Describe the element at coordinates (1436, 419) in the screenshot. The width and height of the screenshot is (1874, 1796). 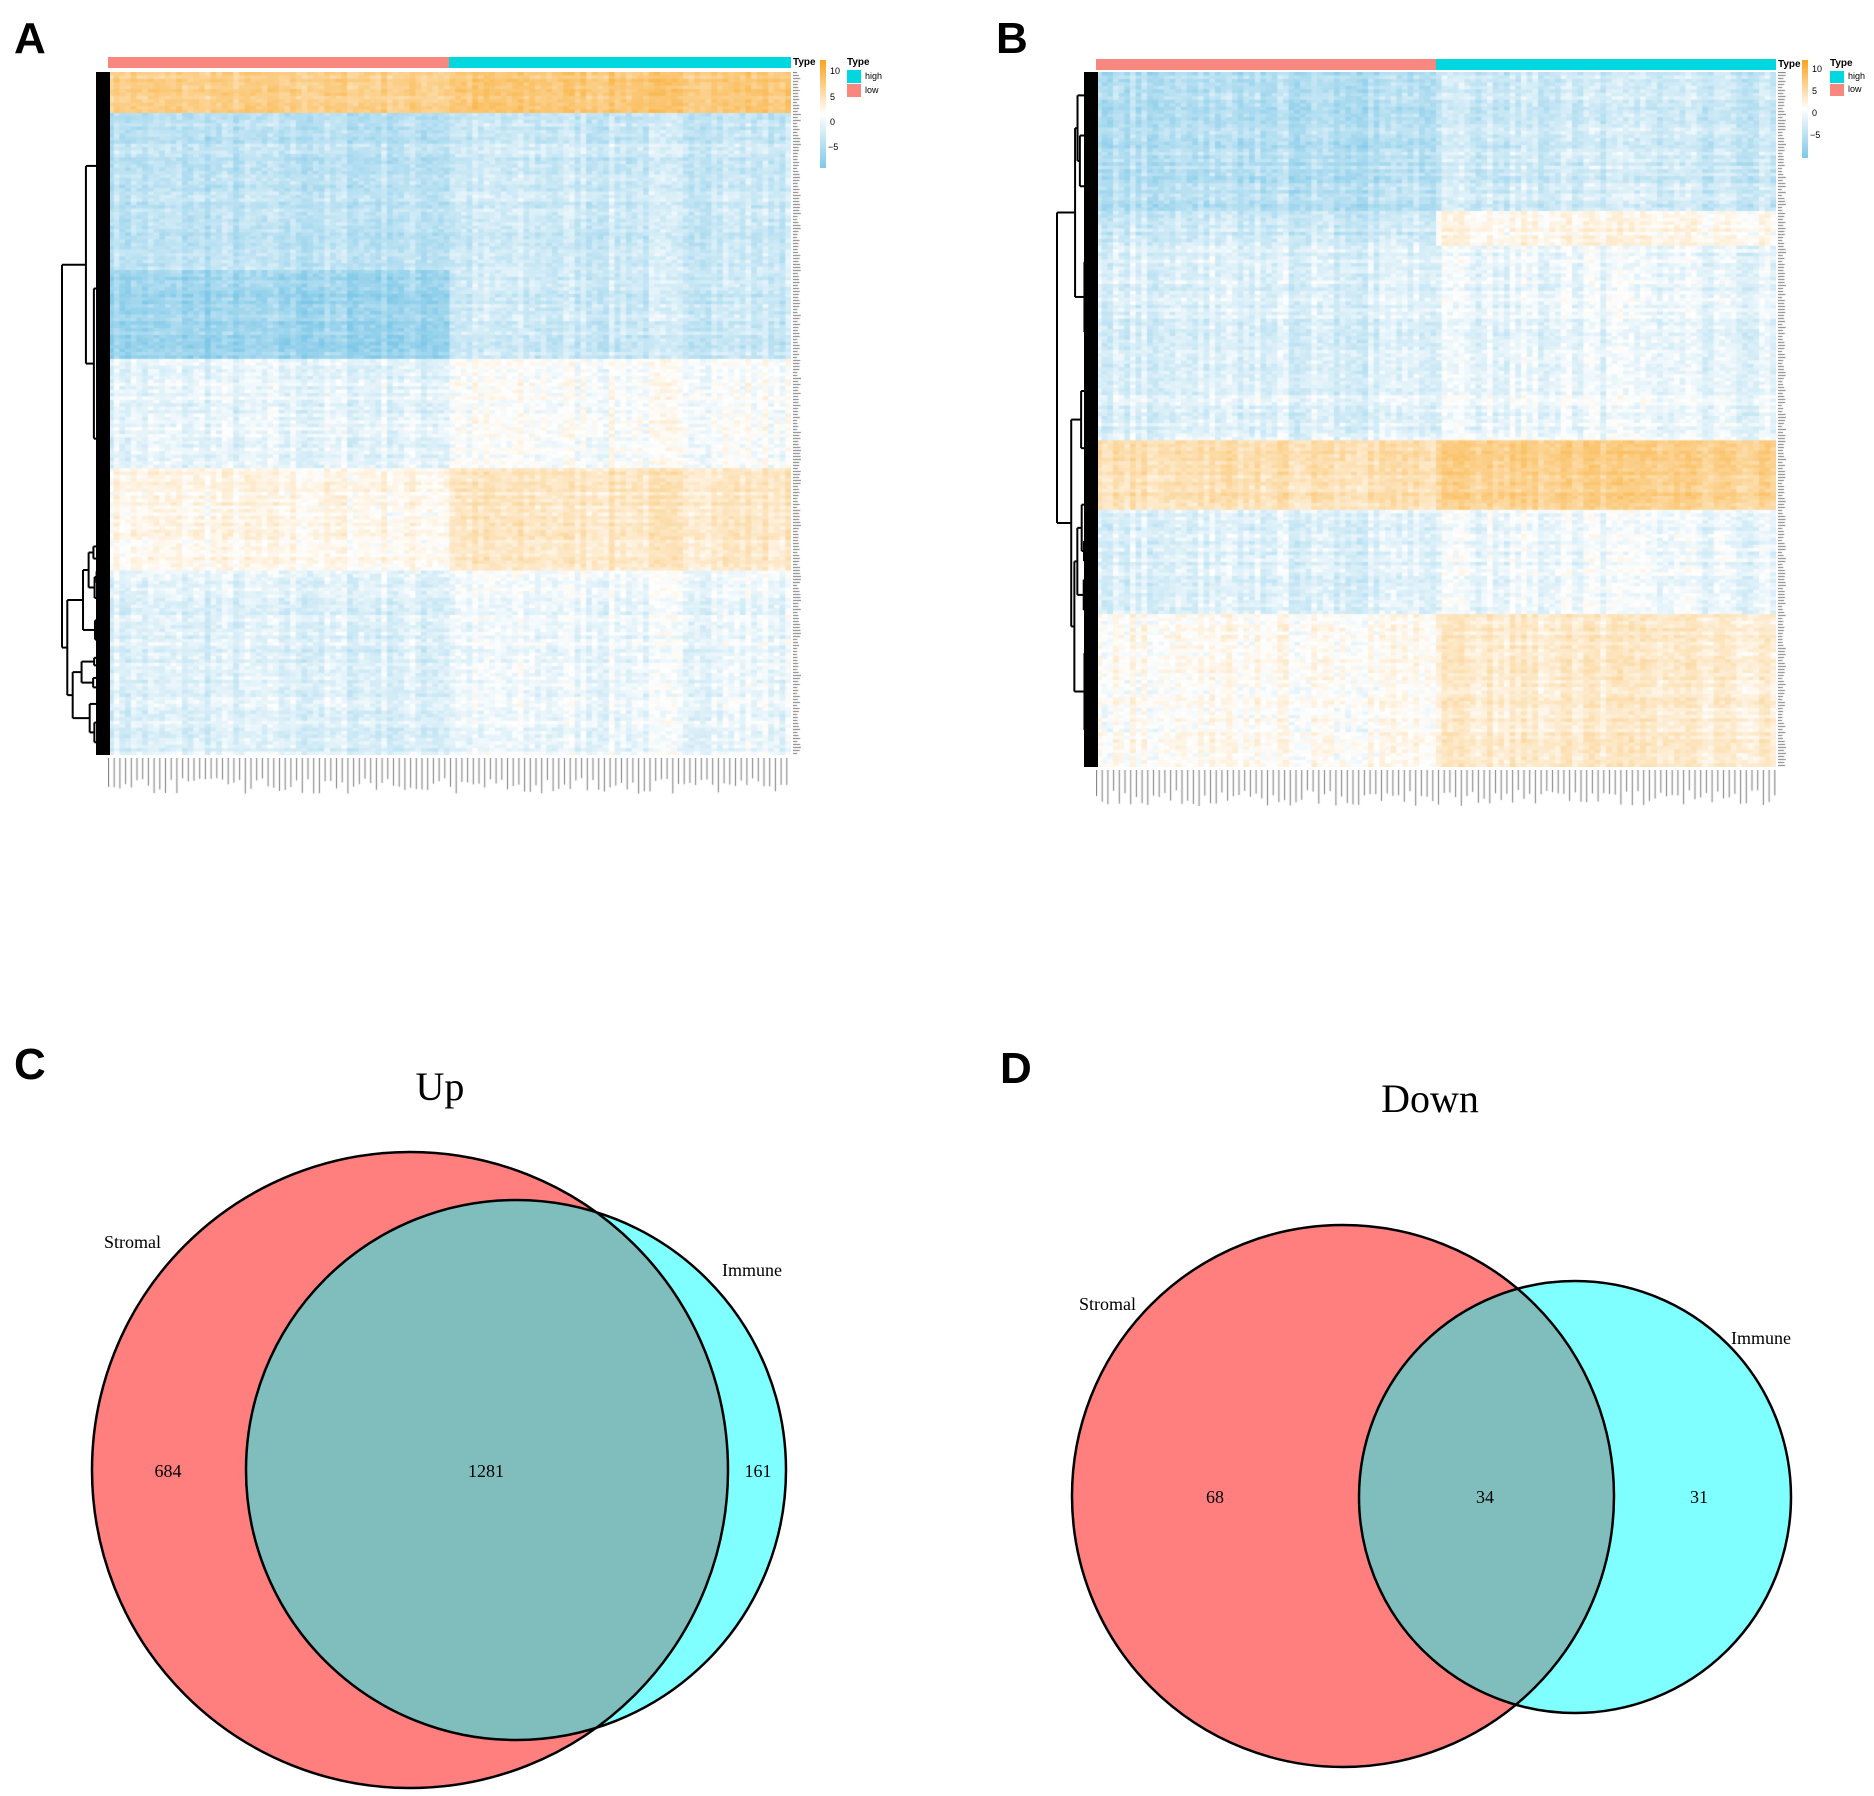
I see `heatmap-cells-b` at that location.